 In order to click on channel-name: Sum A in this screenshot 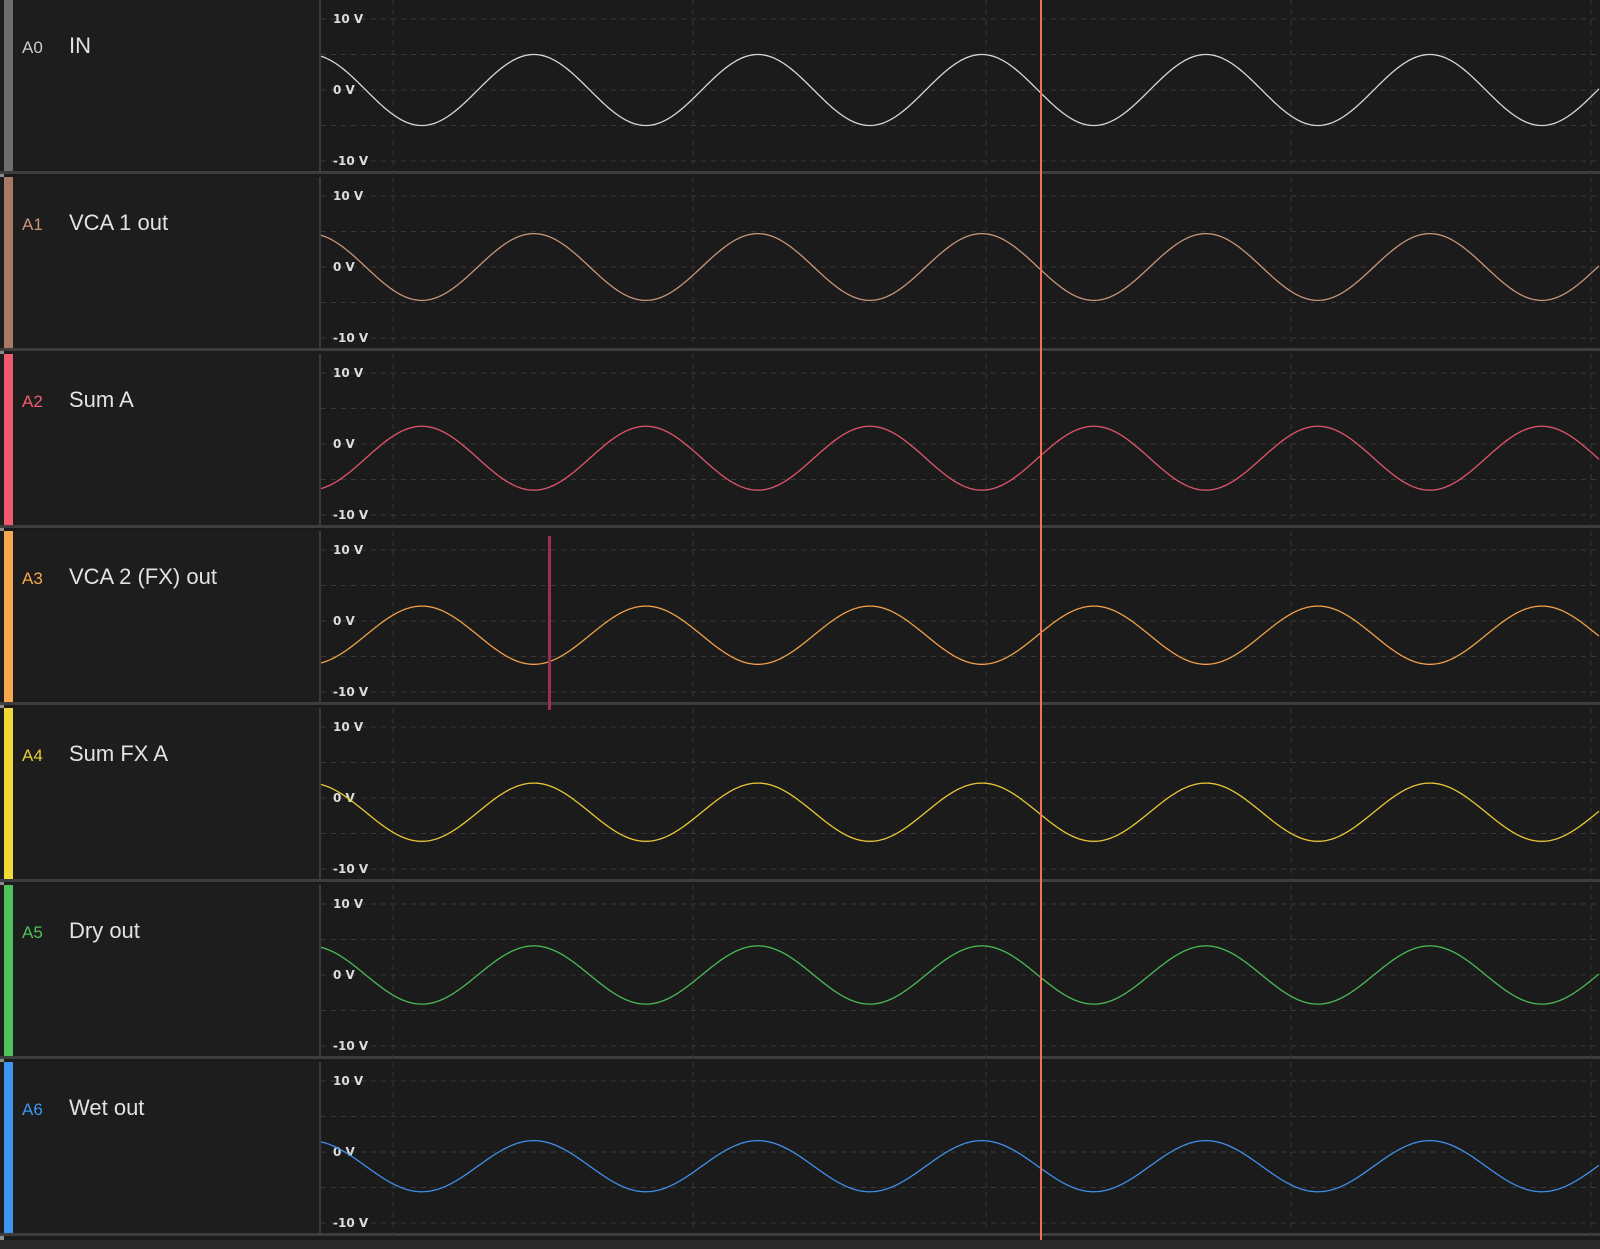, I will do `click(101, 400)`.